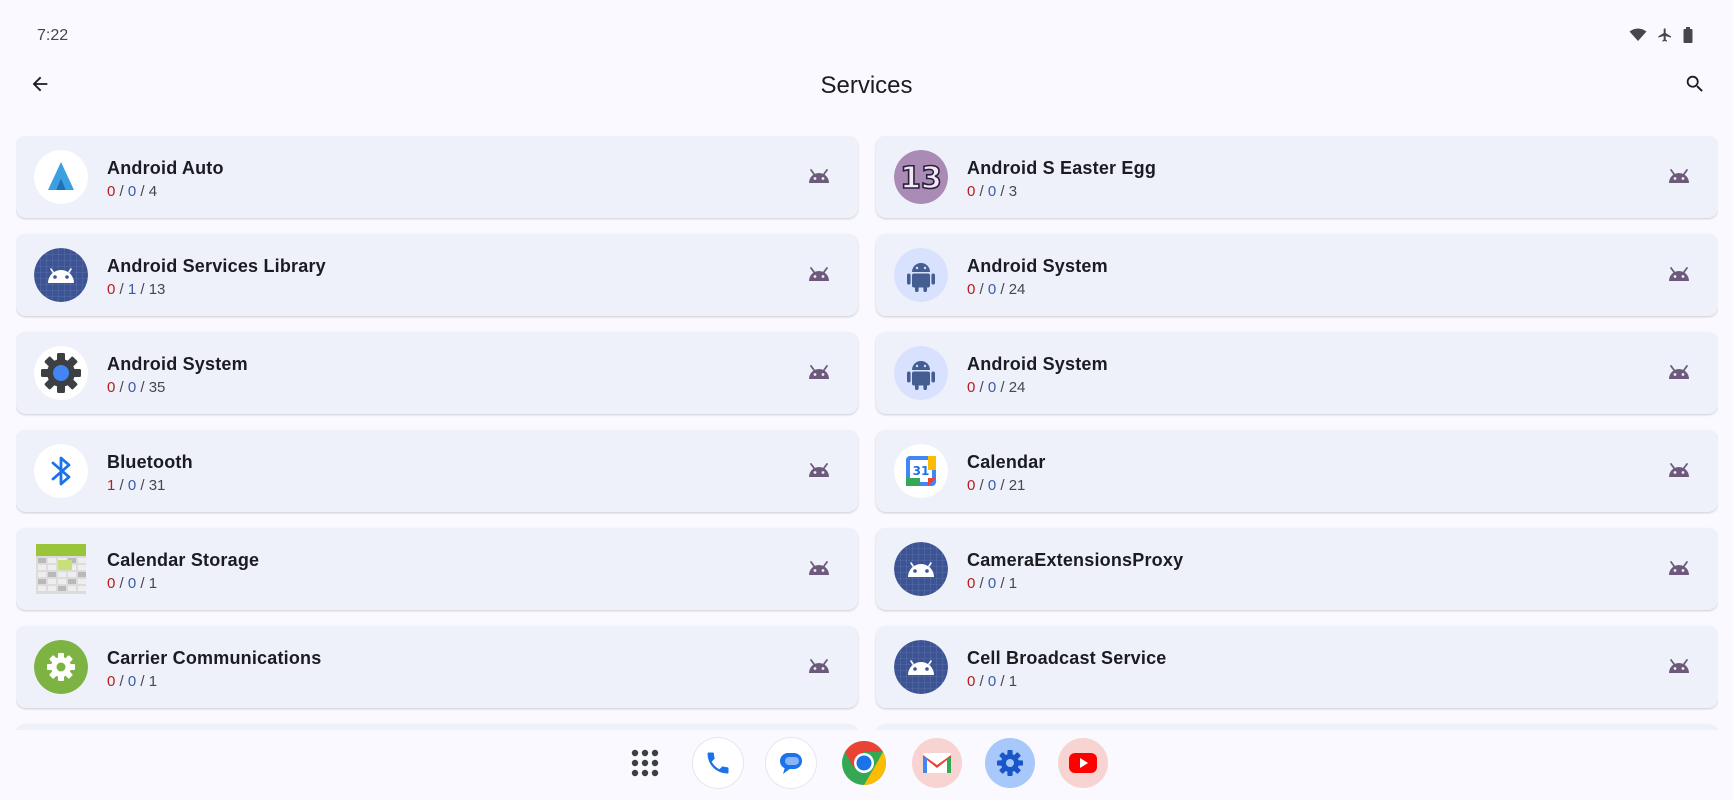  I want to click on service-counts: 0 / 1 / 13, so click(136, 289).